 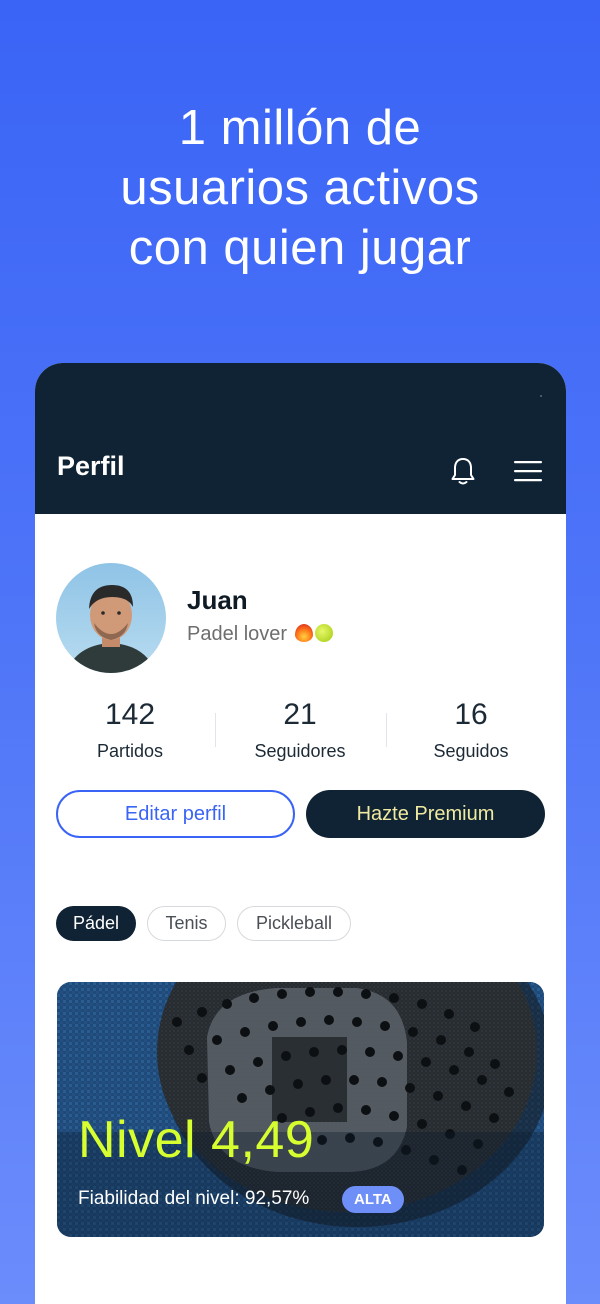 I want to click on page-title: Perfil, so click(x=91, y=466).